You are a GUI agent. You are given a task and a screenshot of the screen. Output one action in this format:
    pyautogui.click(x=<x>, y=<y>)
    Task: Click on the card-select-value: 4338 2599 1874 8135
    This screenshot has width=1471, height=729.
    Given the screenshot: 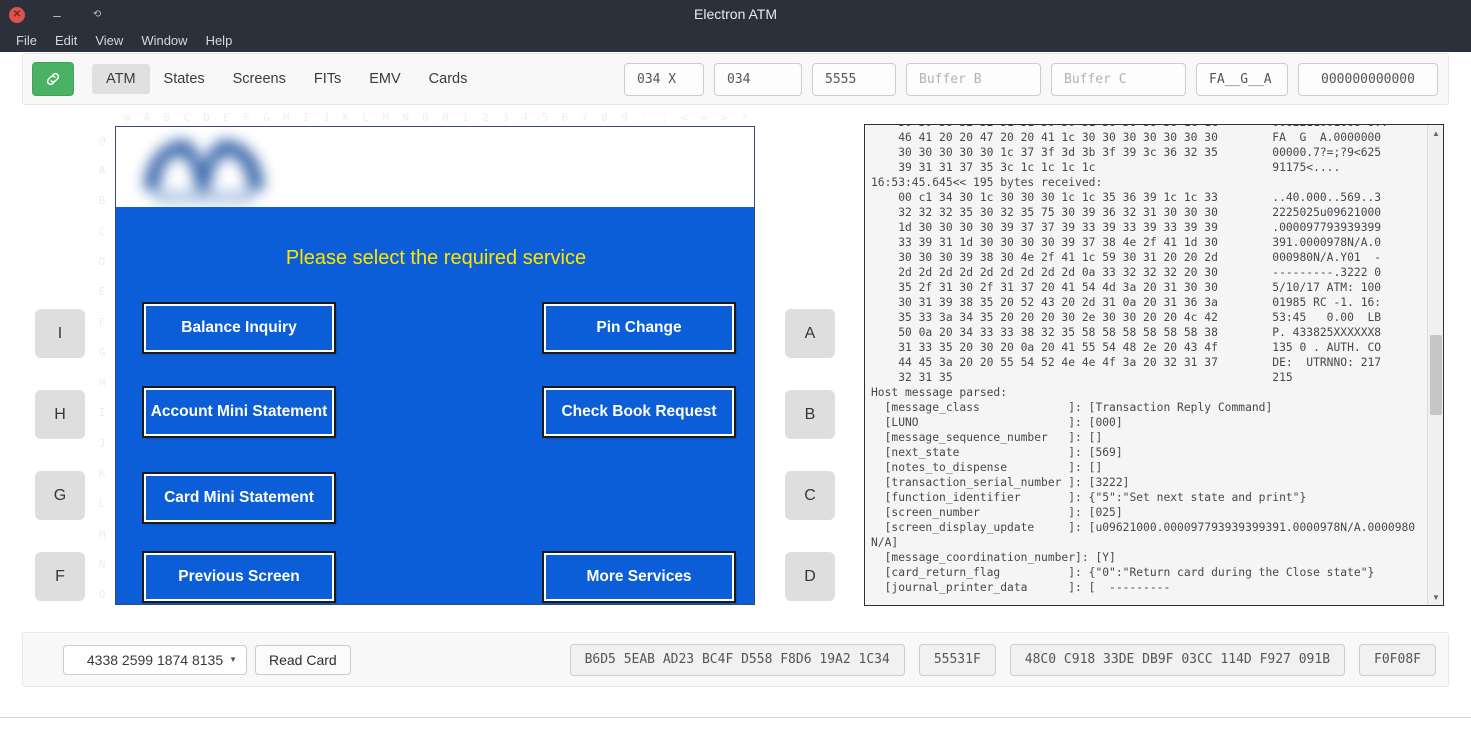 What is the action you would take?
    pyautogui.click(x=155, y=659)
    